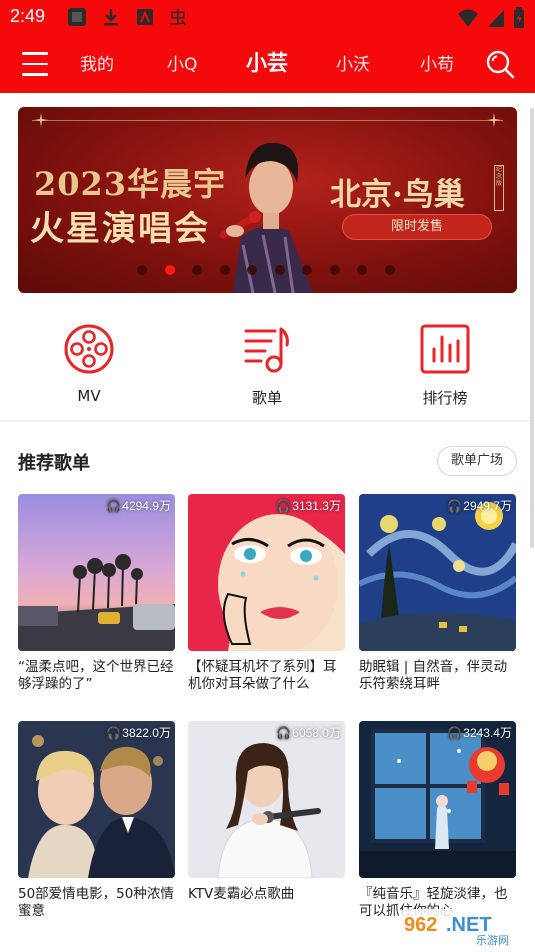  I want to click on bar-chart-icon, so click(445, 349).